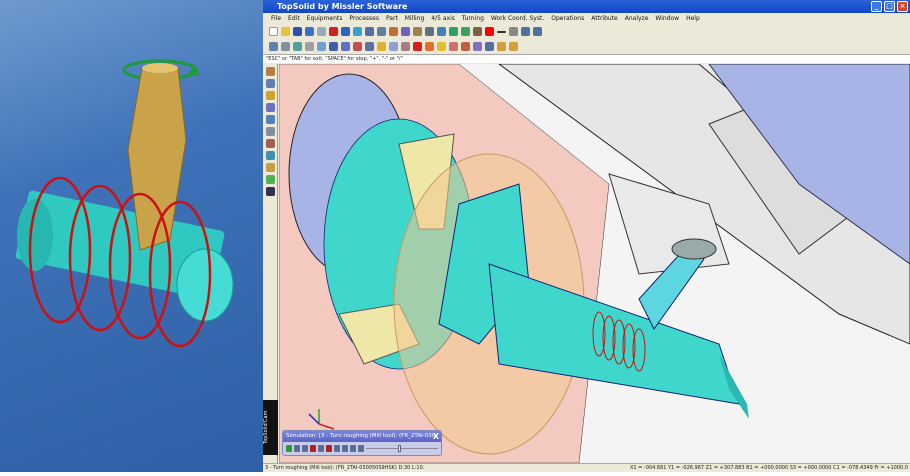 Image resolution: width=910 pixels, height=476 pixels. Describe the element at coordinates (586, 6) in the screenshot. I see `title-bar: TopSolid by Missler Software _ □ ×` at that location.